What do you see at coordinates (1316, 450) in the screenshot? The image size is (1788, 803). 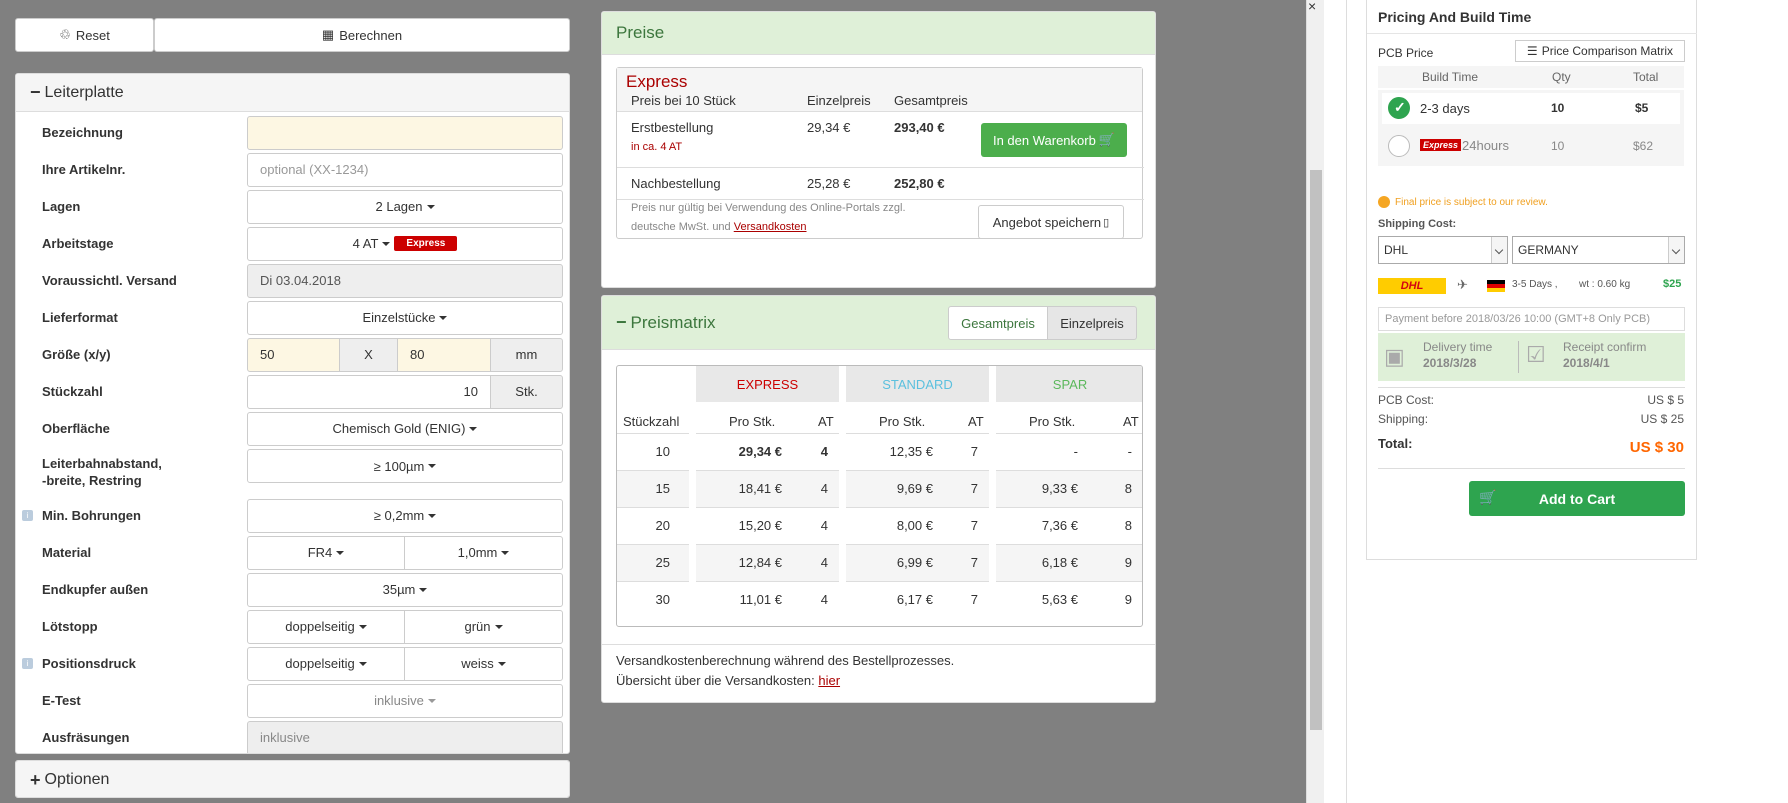 I see `scroll-thumb` at bounding box center [1316, 450].